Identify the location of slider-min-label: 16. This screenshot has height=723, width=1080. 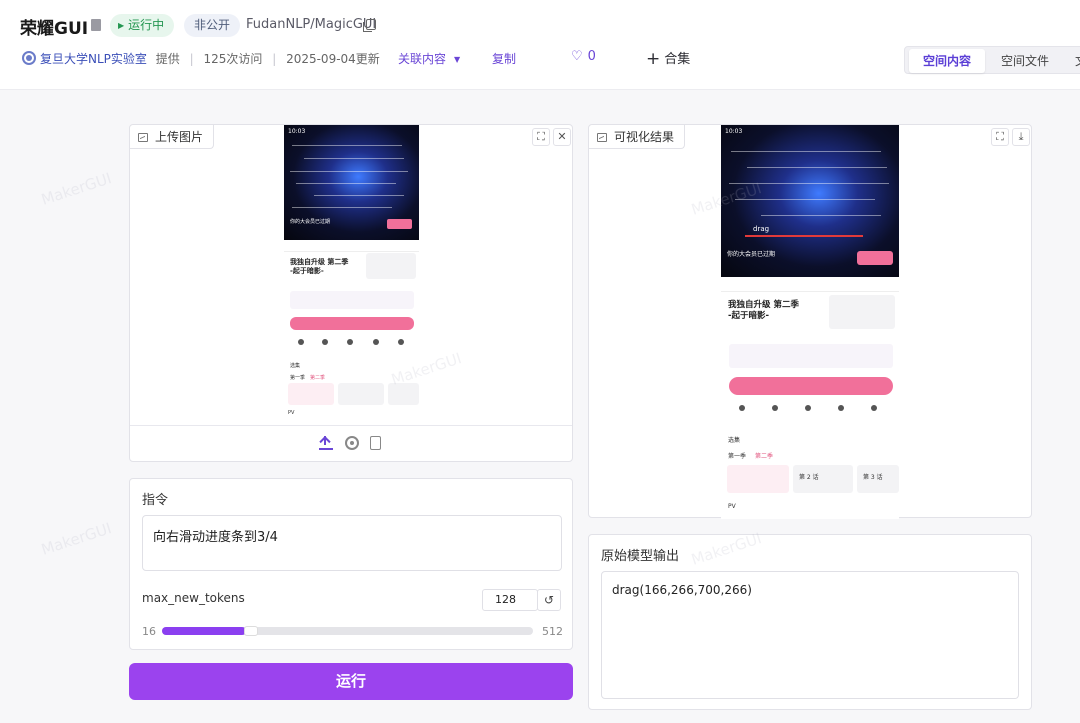
(149, 631).